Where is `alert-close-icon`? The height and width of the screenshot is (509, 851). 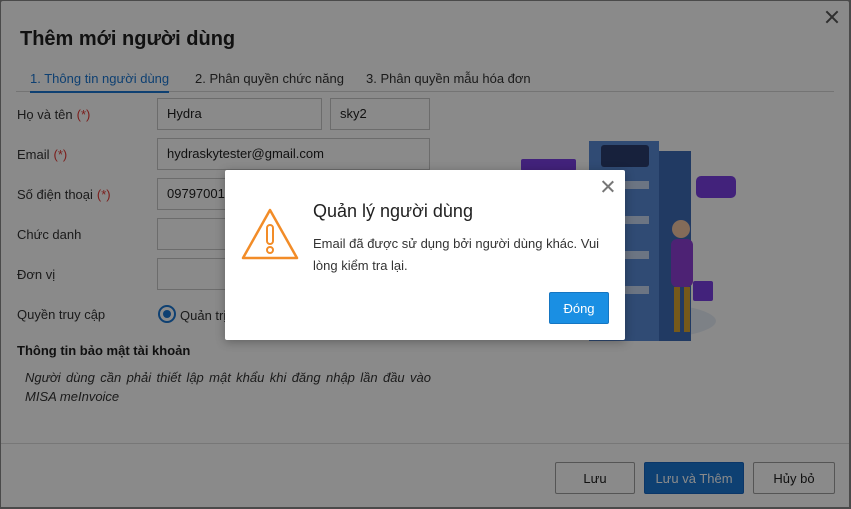 alert-close-icon is located at coordinates (607, 186).